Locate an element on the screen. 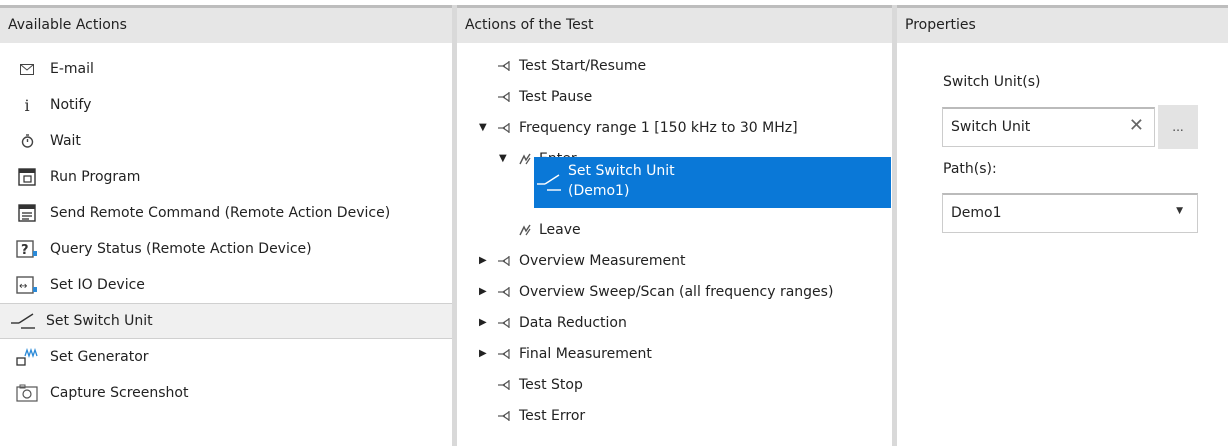  action-label: Wait is located at coordinates (65, 141).